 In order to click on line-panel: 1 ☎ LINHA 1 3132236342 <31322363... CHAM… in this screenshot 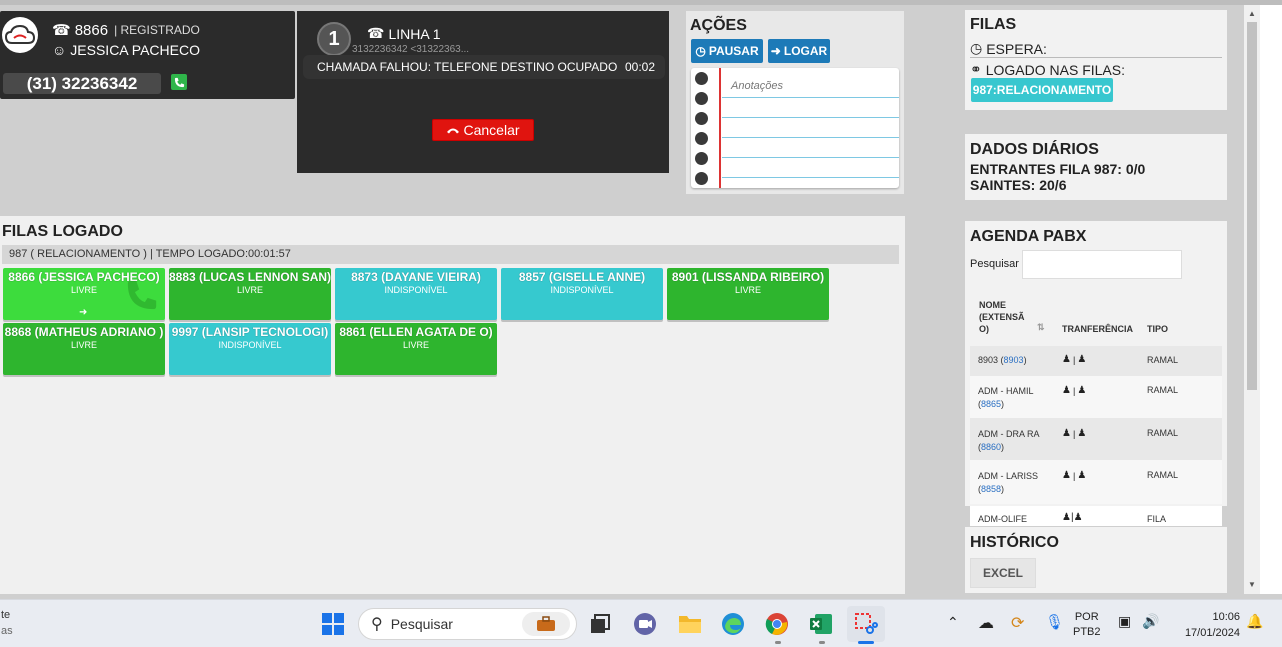, I will do `click(483, 92)`.